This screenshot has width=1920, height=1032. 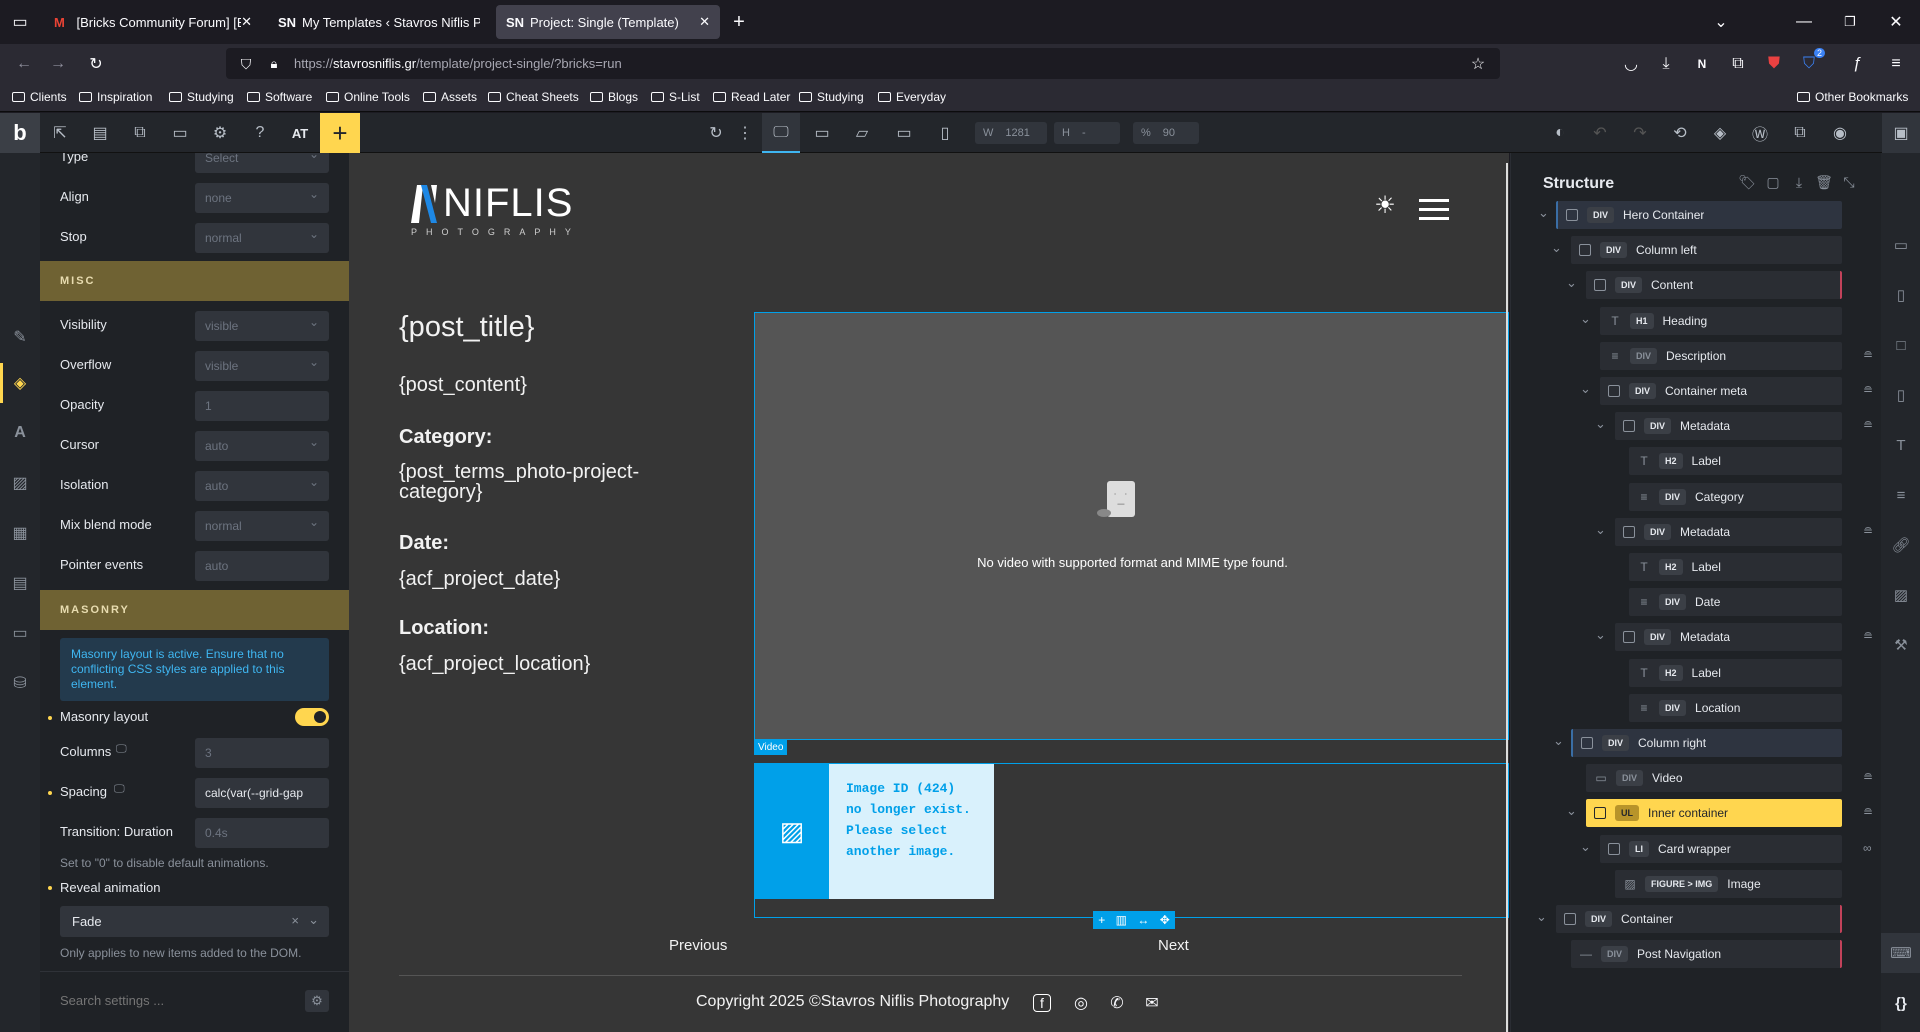 What do you see at coordinates (295, 920) in the screenshot?
I see `clear-icon: ×` at bounding box center [295, 920].